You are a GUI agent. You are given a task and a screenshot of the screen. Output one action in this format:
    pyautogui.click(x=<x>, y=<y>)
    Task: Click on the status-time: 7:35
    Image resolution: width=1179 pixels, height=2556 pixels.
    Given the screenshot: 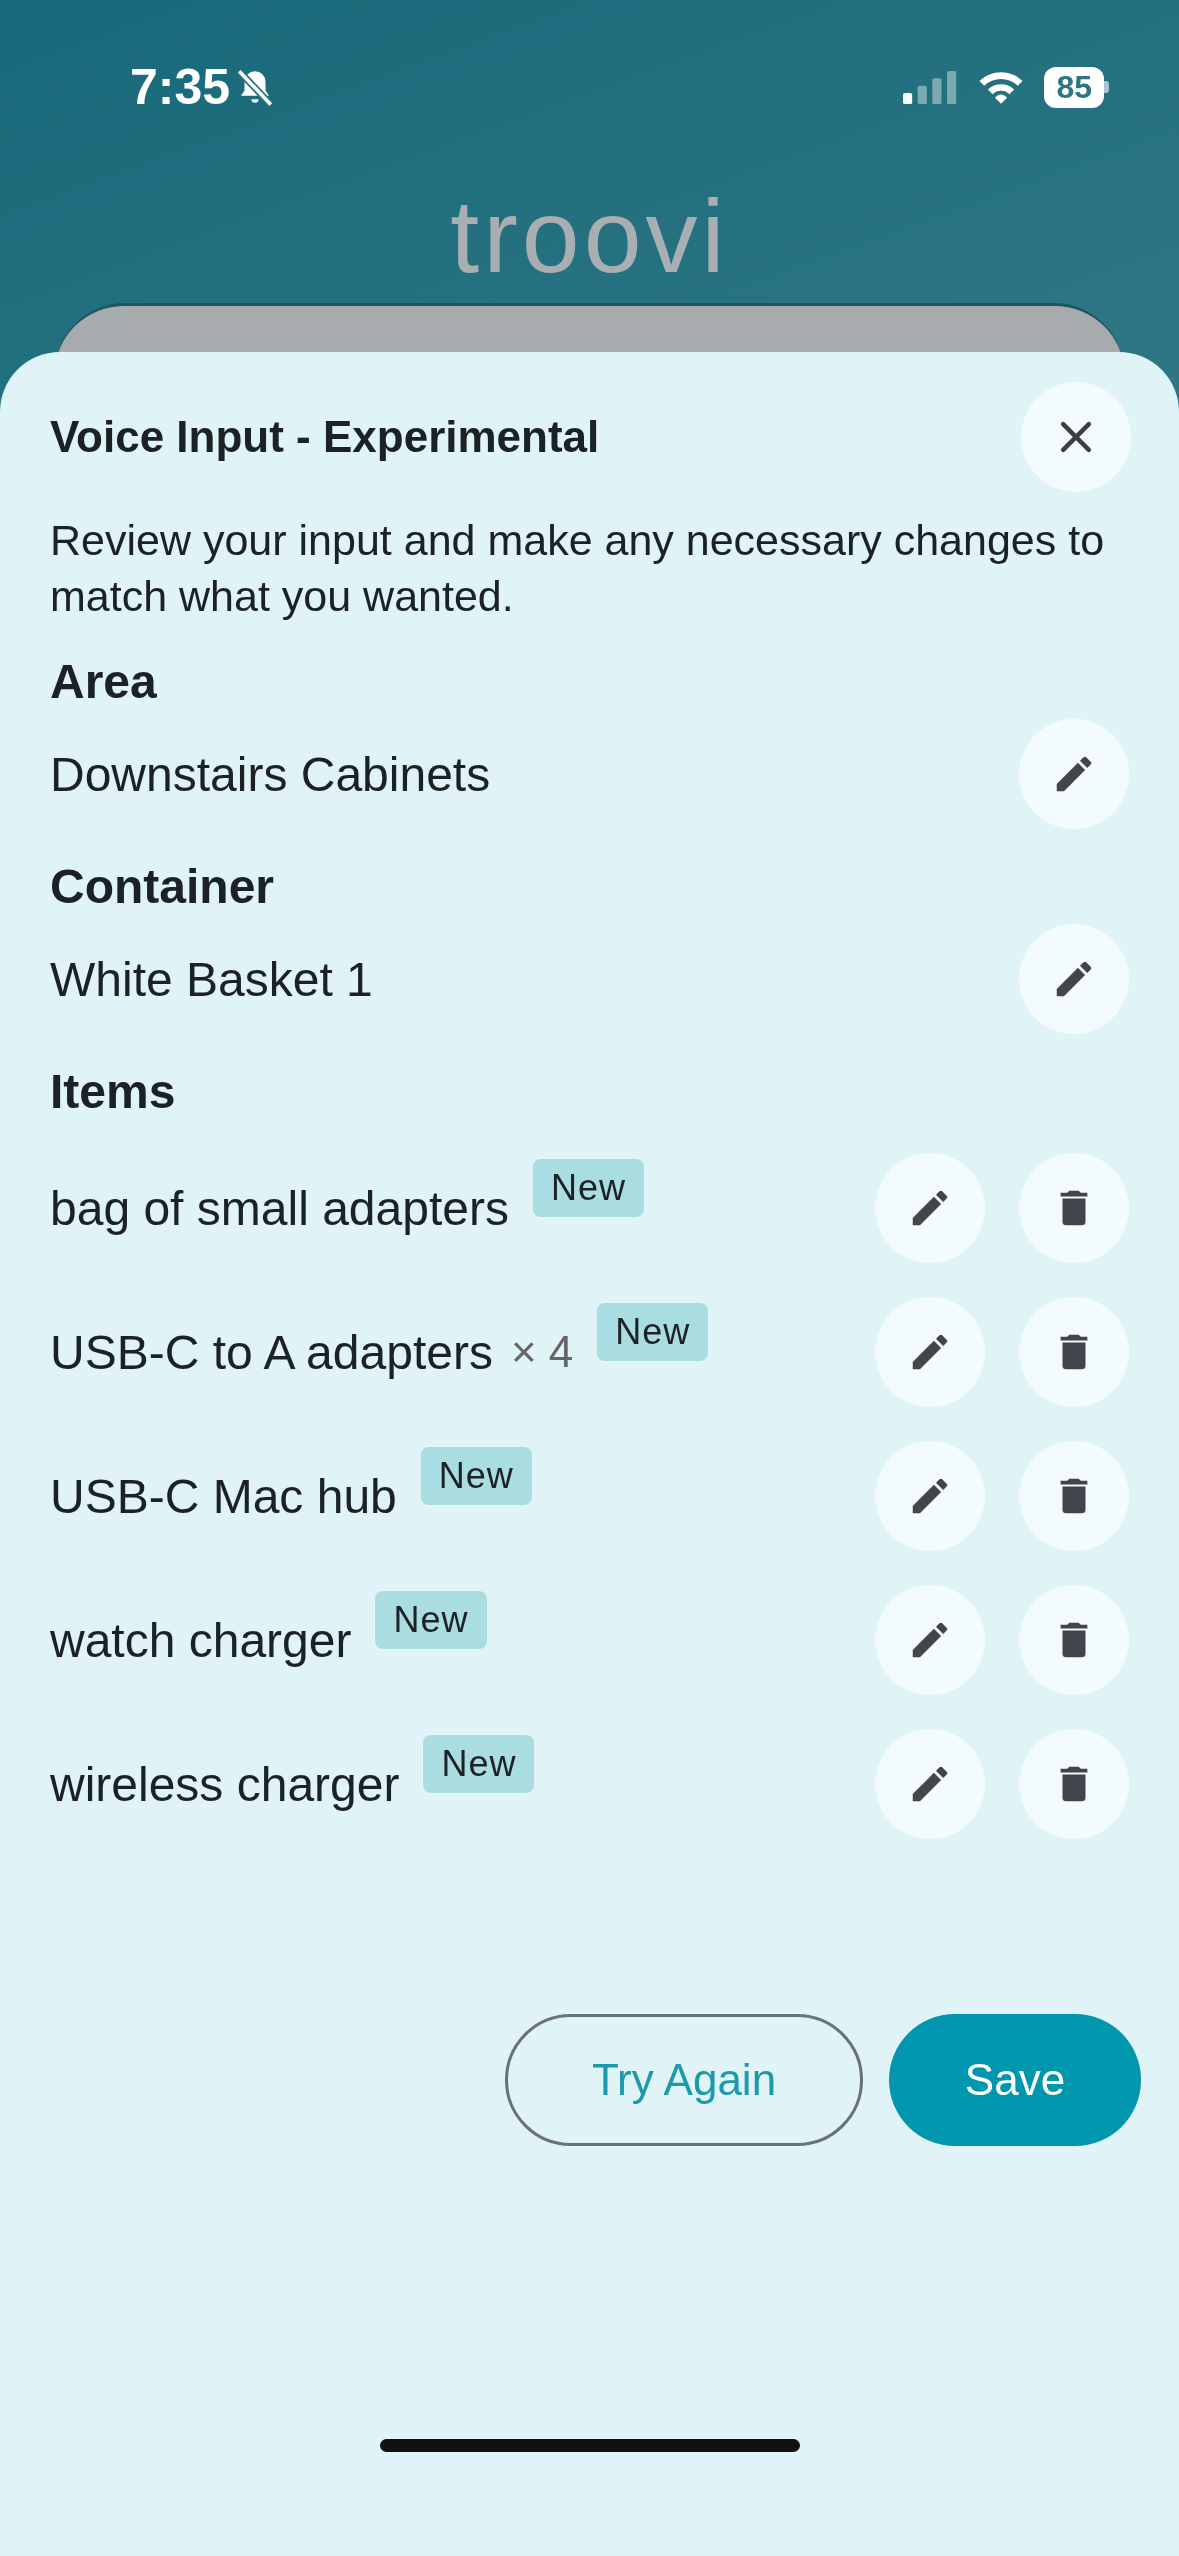 What is the action you would take?
    pyautogui.click(x=180, y=87)
    